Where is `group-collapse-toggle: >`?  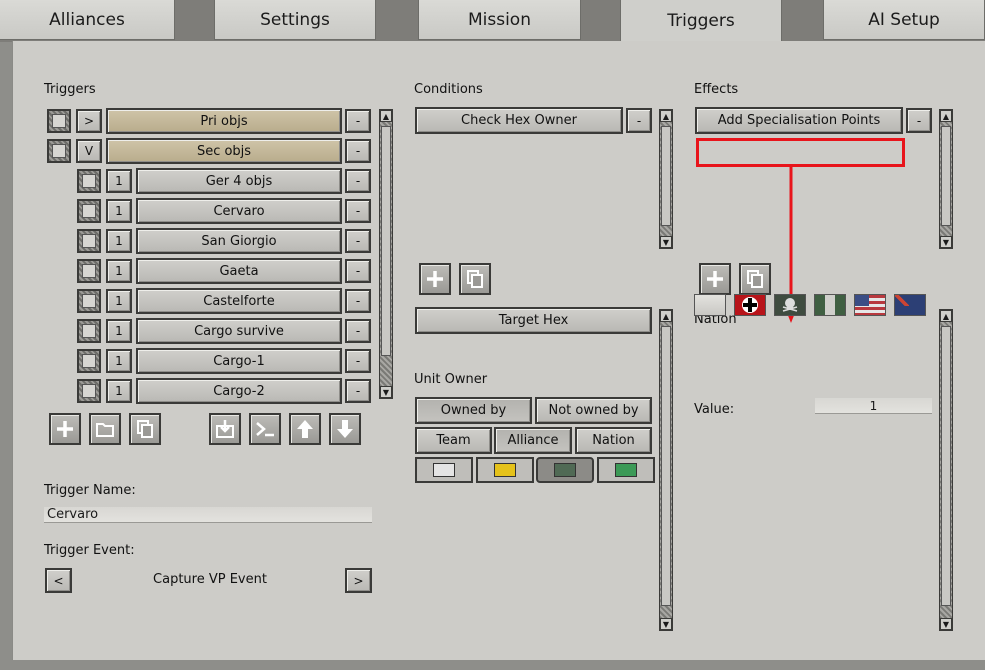
group-collapse-toggle: > is located at coordinates (89, 121).